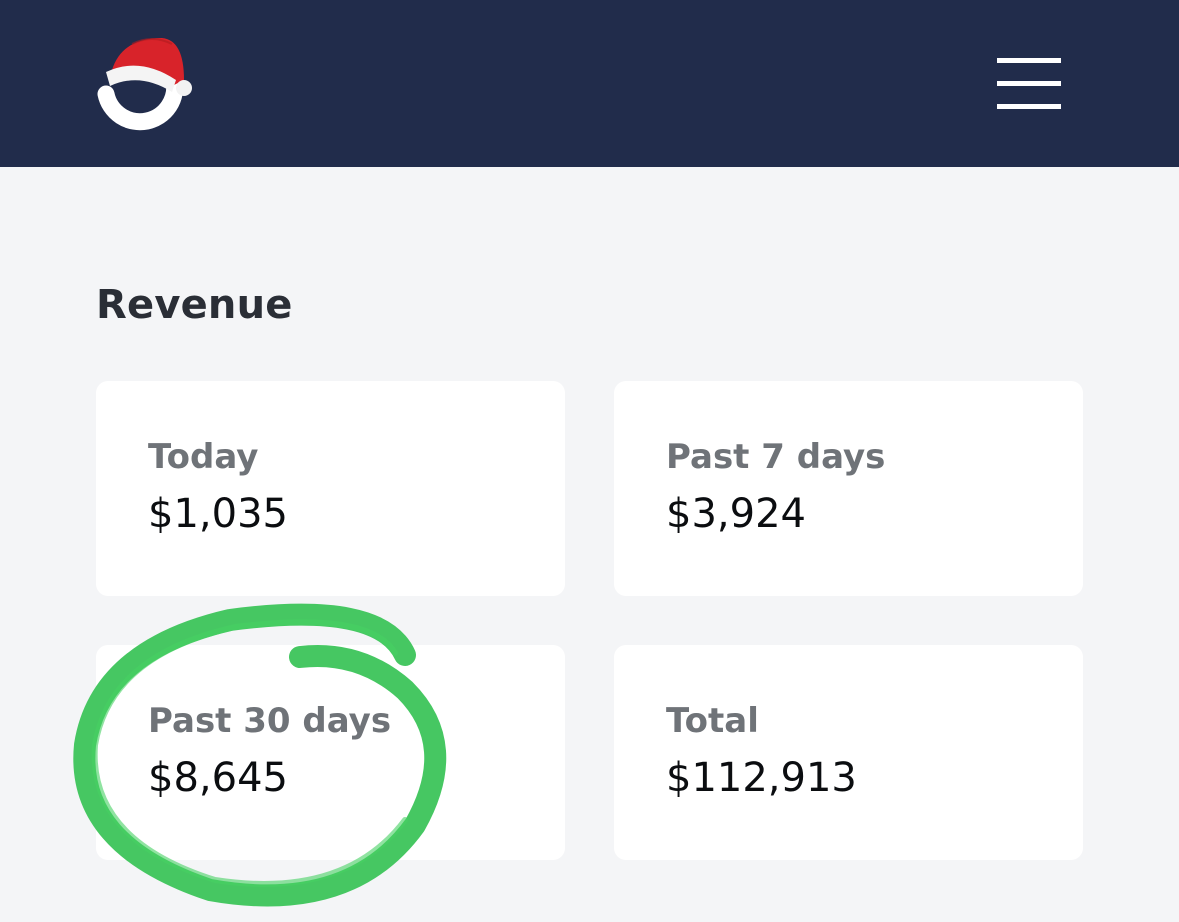 This screenshot has height=922, width=1179. Describe the element at coordinates (1029, 84) in the screenshot. I see `hamburger-menu-icon` at that location.